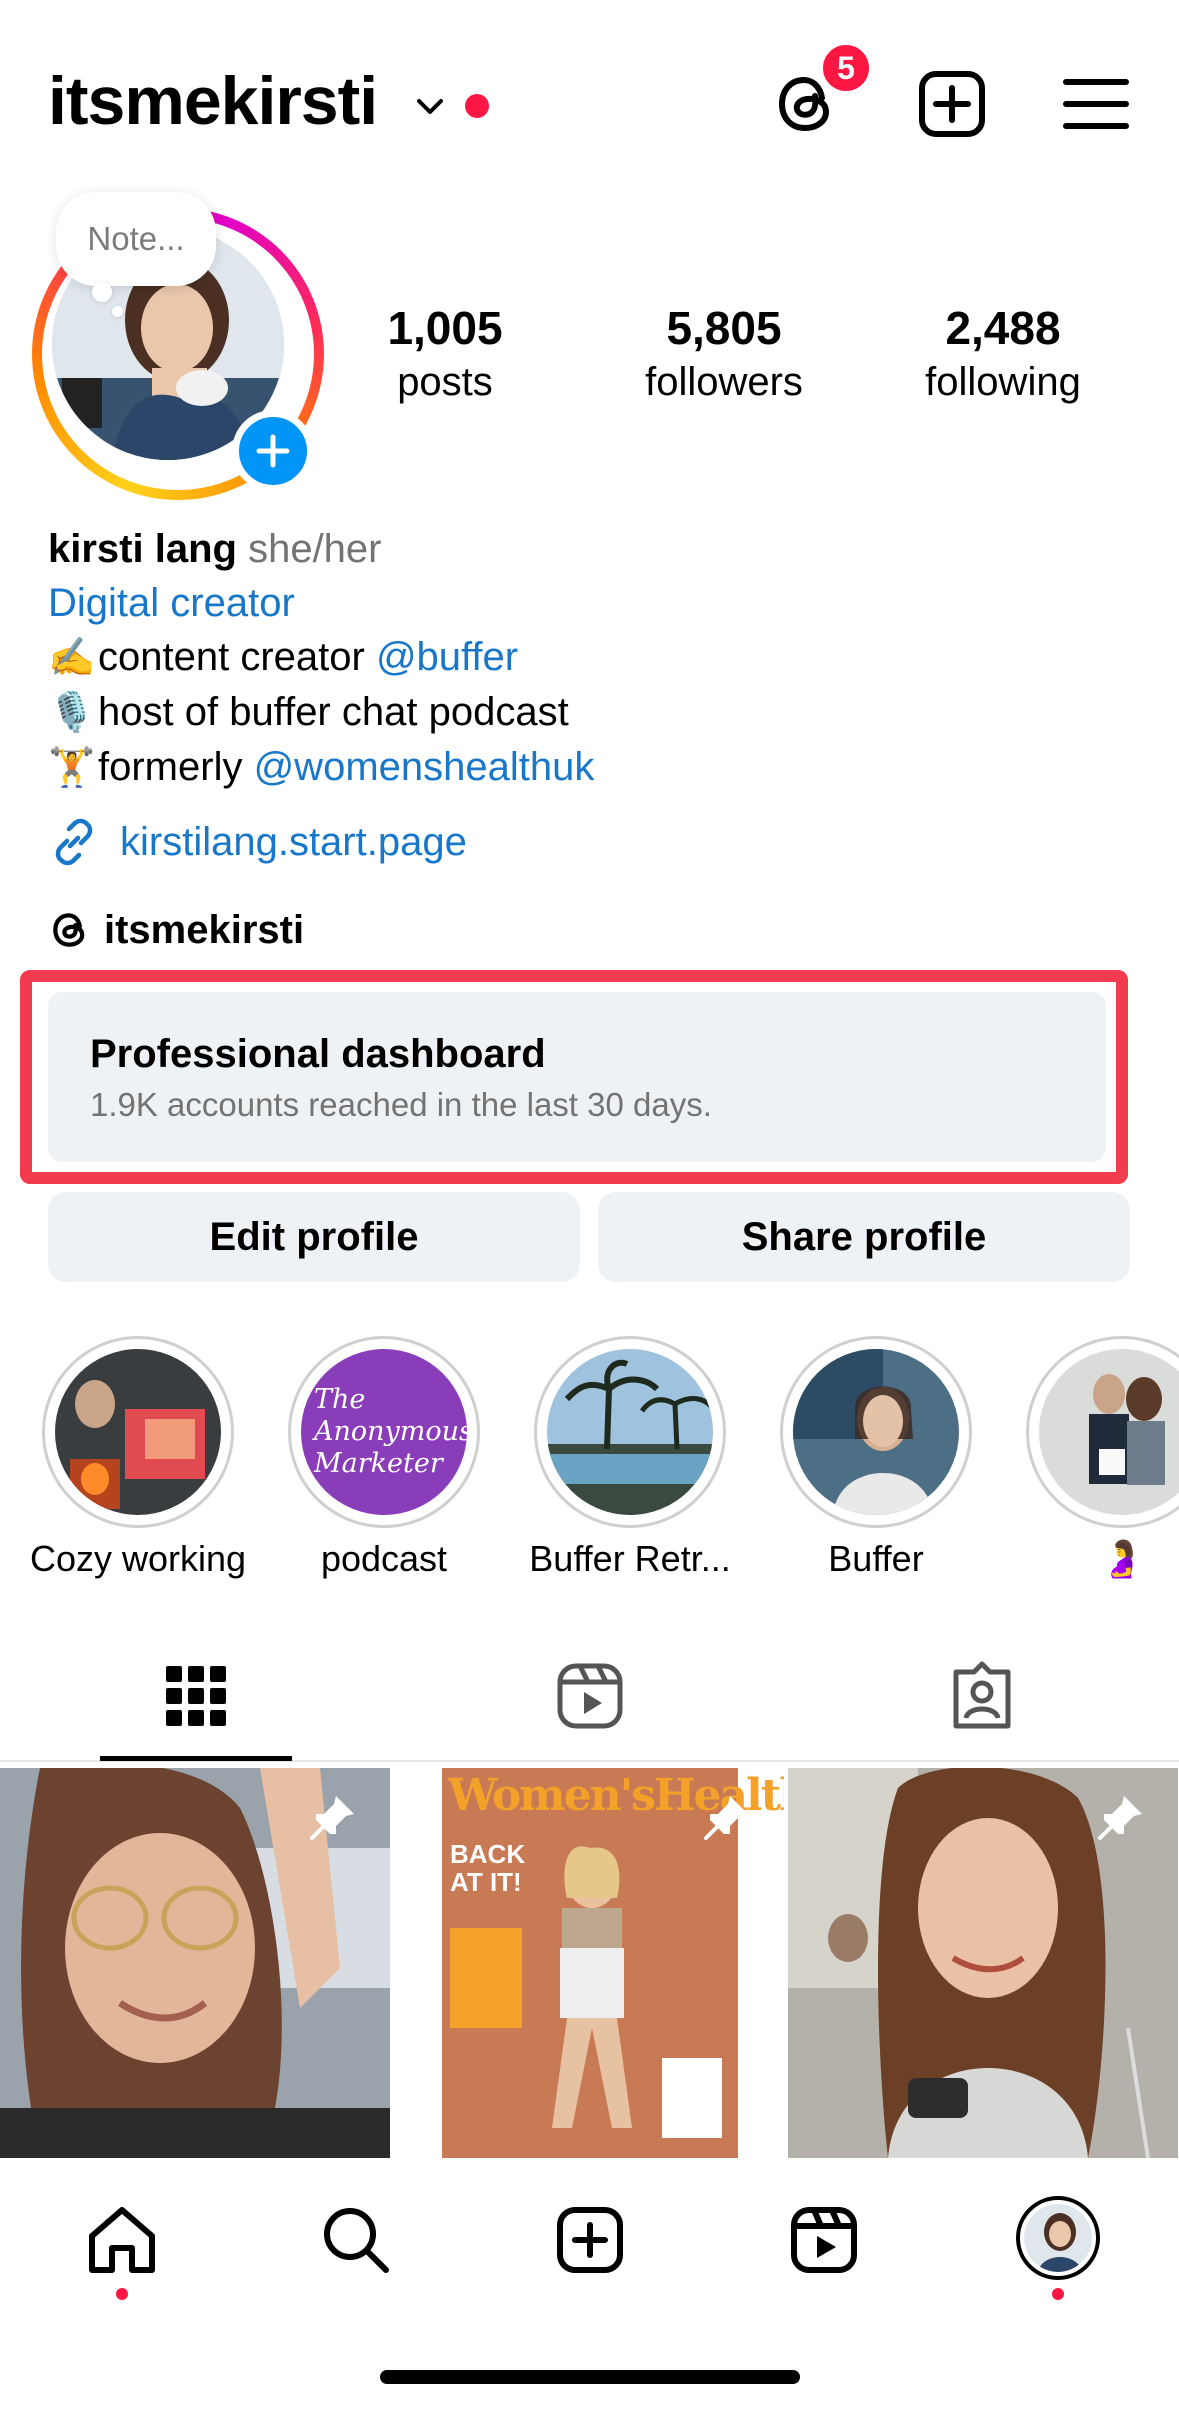  Describe the element at coordinates (390, 1431) in the screenshot. I see `highlight-cover-text: The Anonymous Marketer` at that location.